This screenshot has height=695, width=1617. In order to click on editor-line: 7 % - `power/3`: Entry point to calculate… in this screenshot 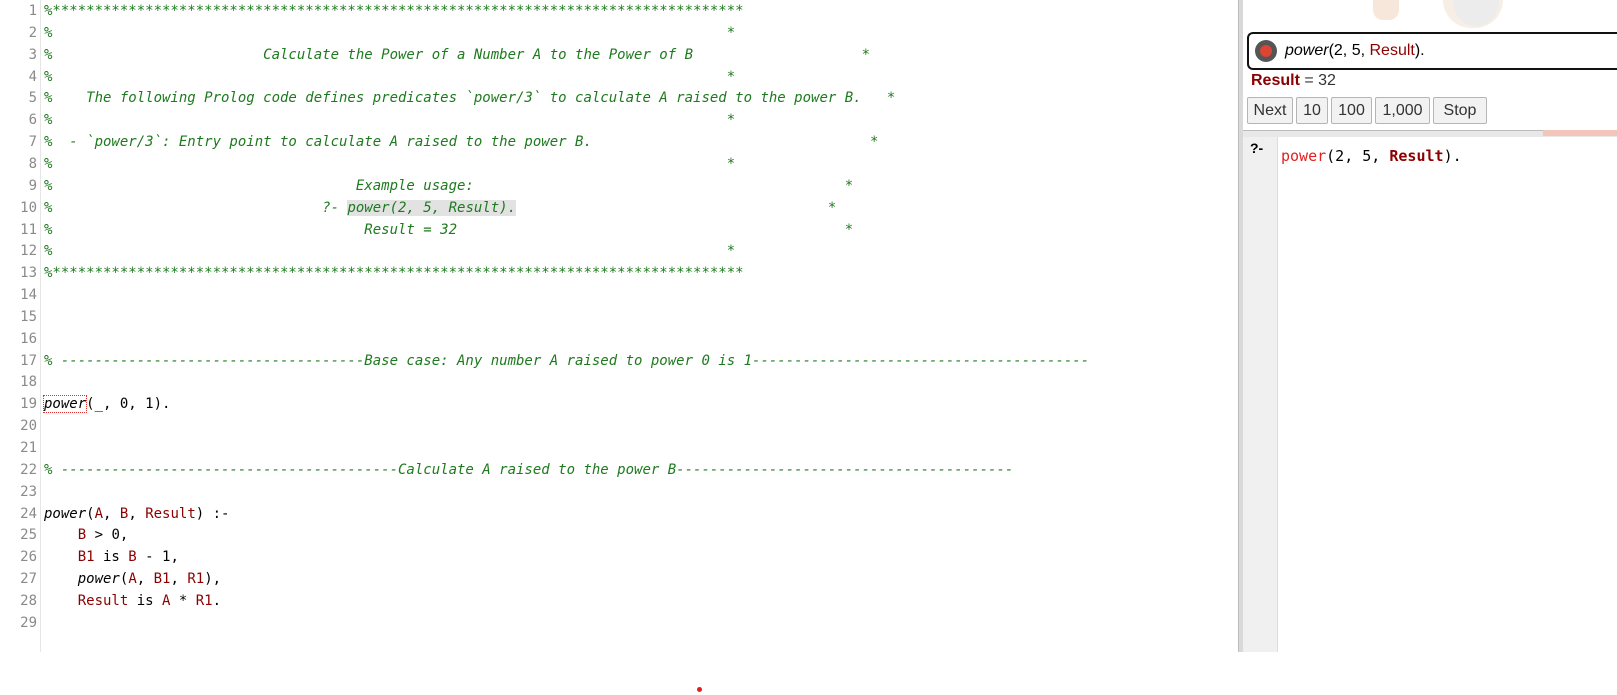, I will do `click(619, 142)`.